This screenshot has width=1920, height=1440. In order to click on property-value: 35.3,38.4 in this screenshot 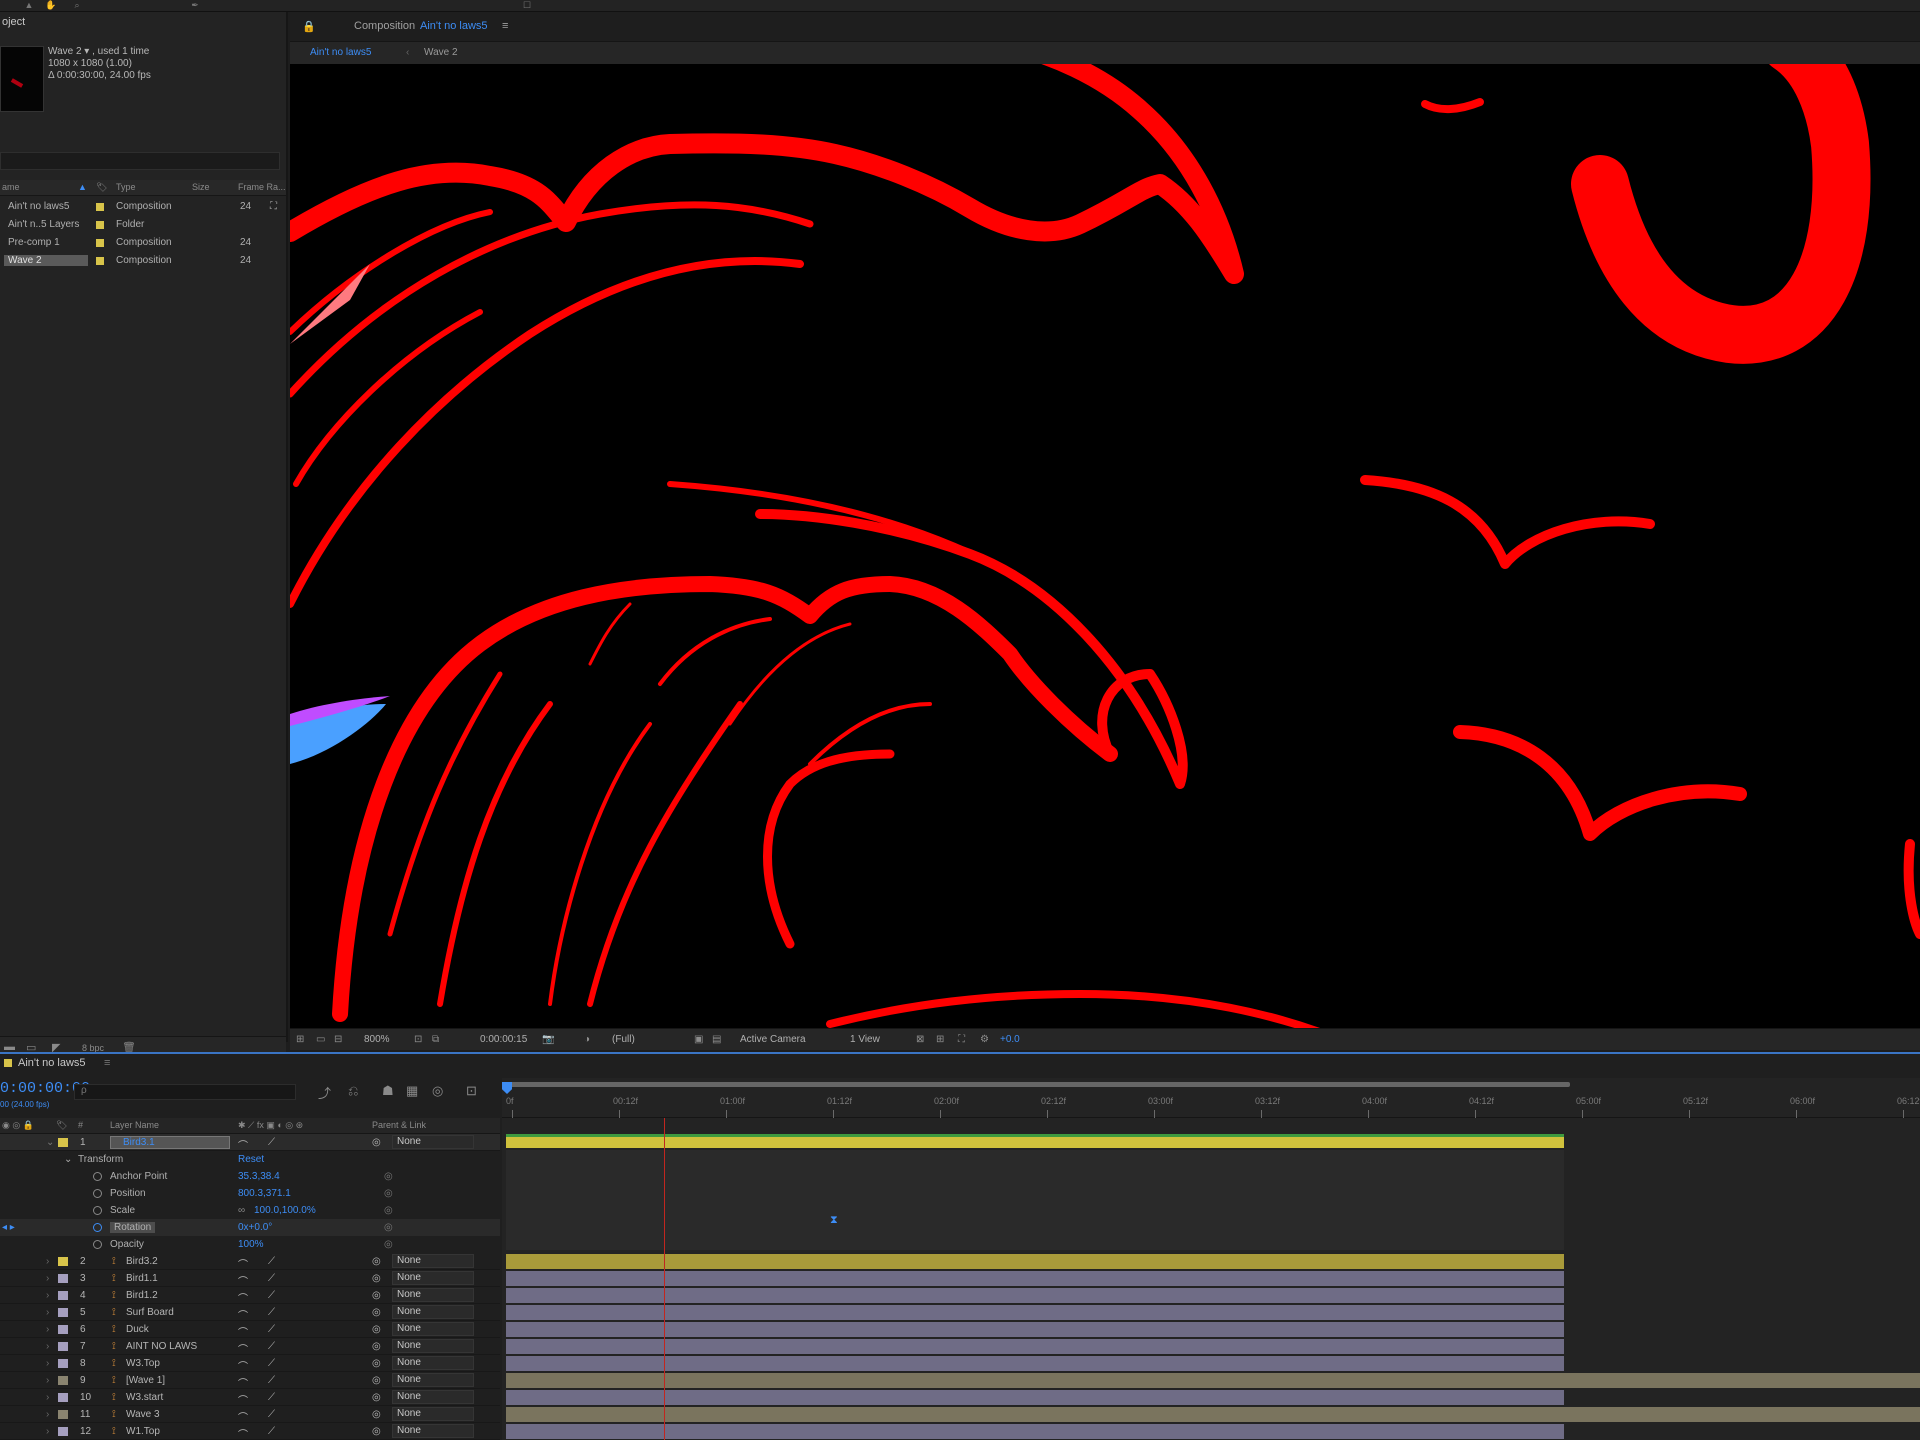, I will do `click(259, 1176)`.